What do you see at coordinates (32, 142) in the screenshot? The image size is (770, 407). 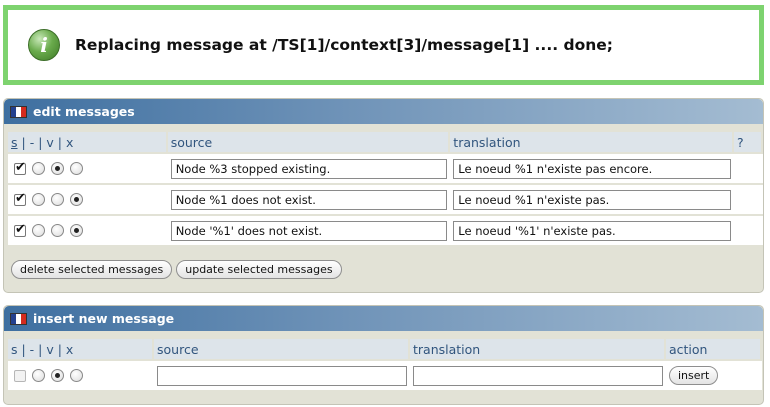 I see `dash-header: -` at bounding box center [32, 142].